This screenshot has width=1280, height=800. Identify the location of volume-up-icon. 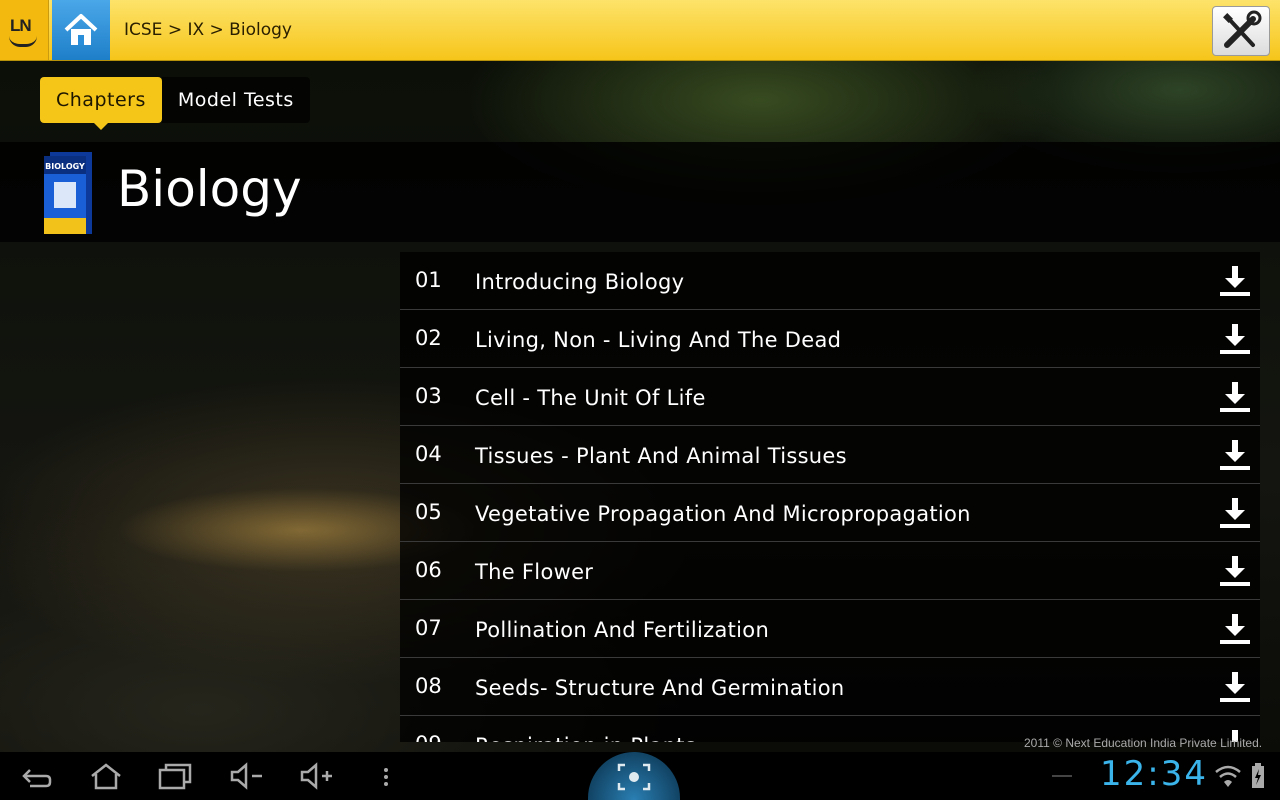
(316, 776).